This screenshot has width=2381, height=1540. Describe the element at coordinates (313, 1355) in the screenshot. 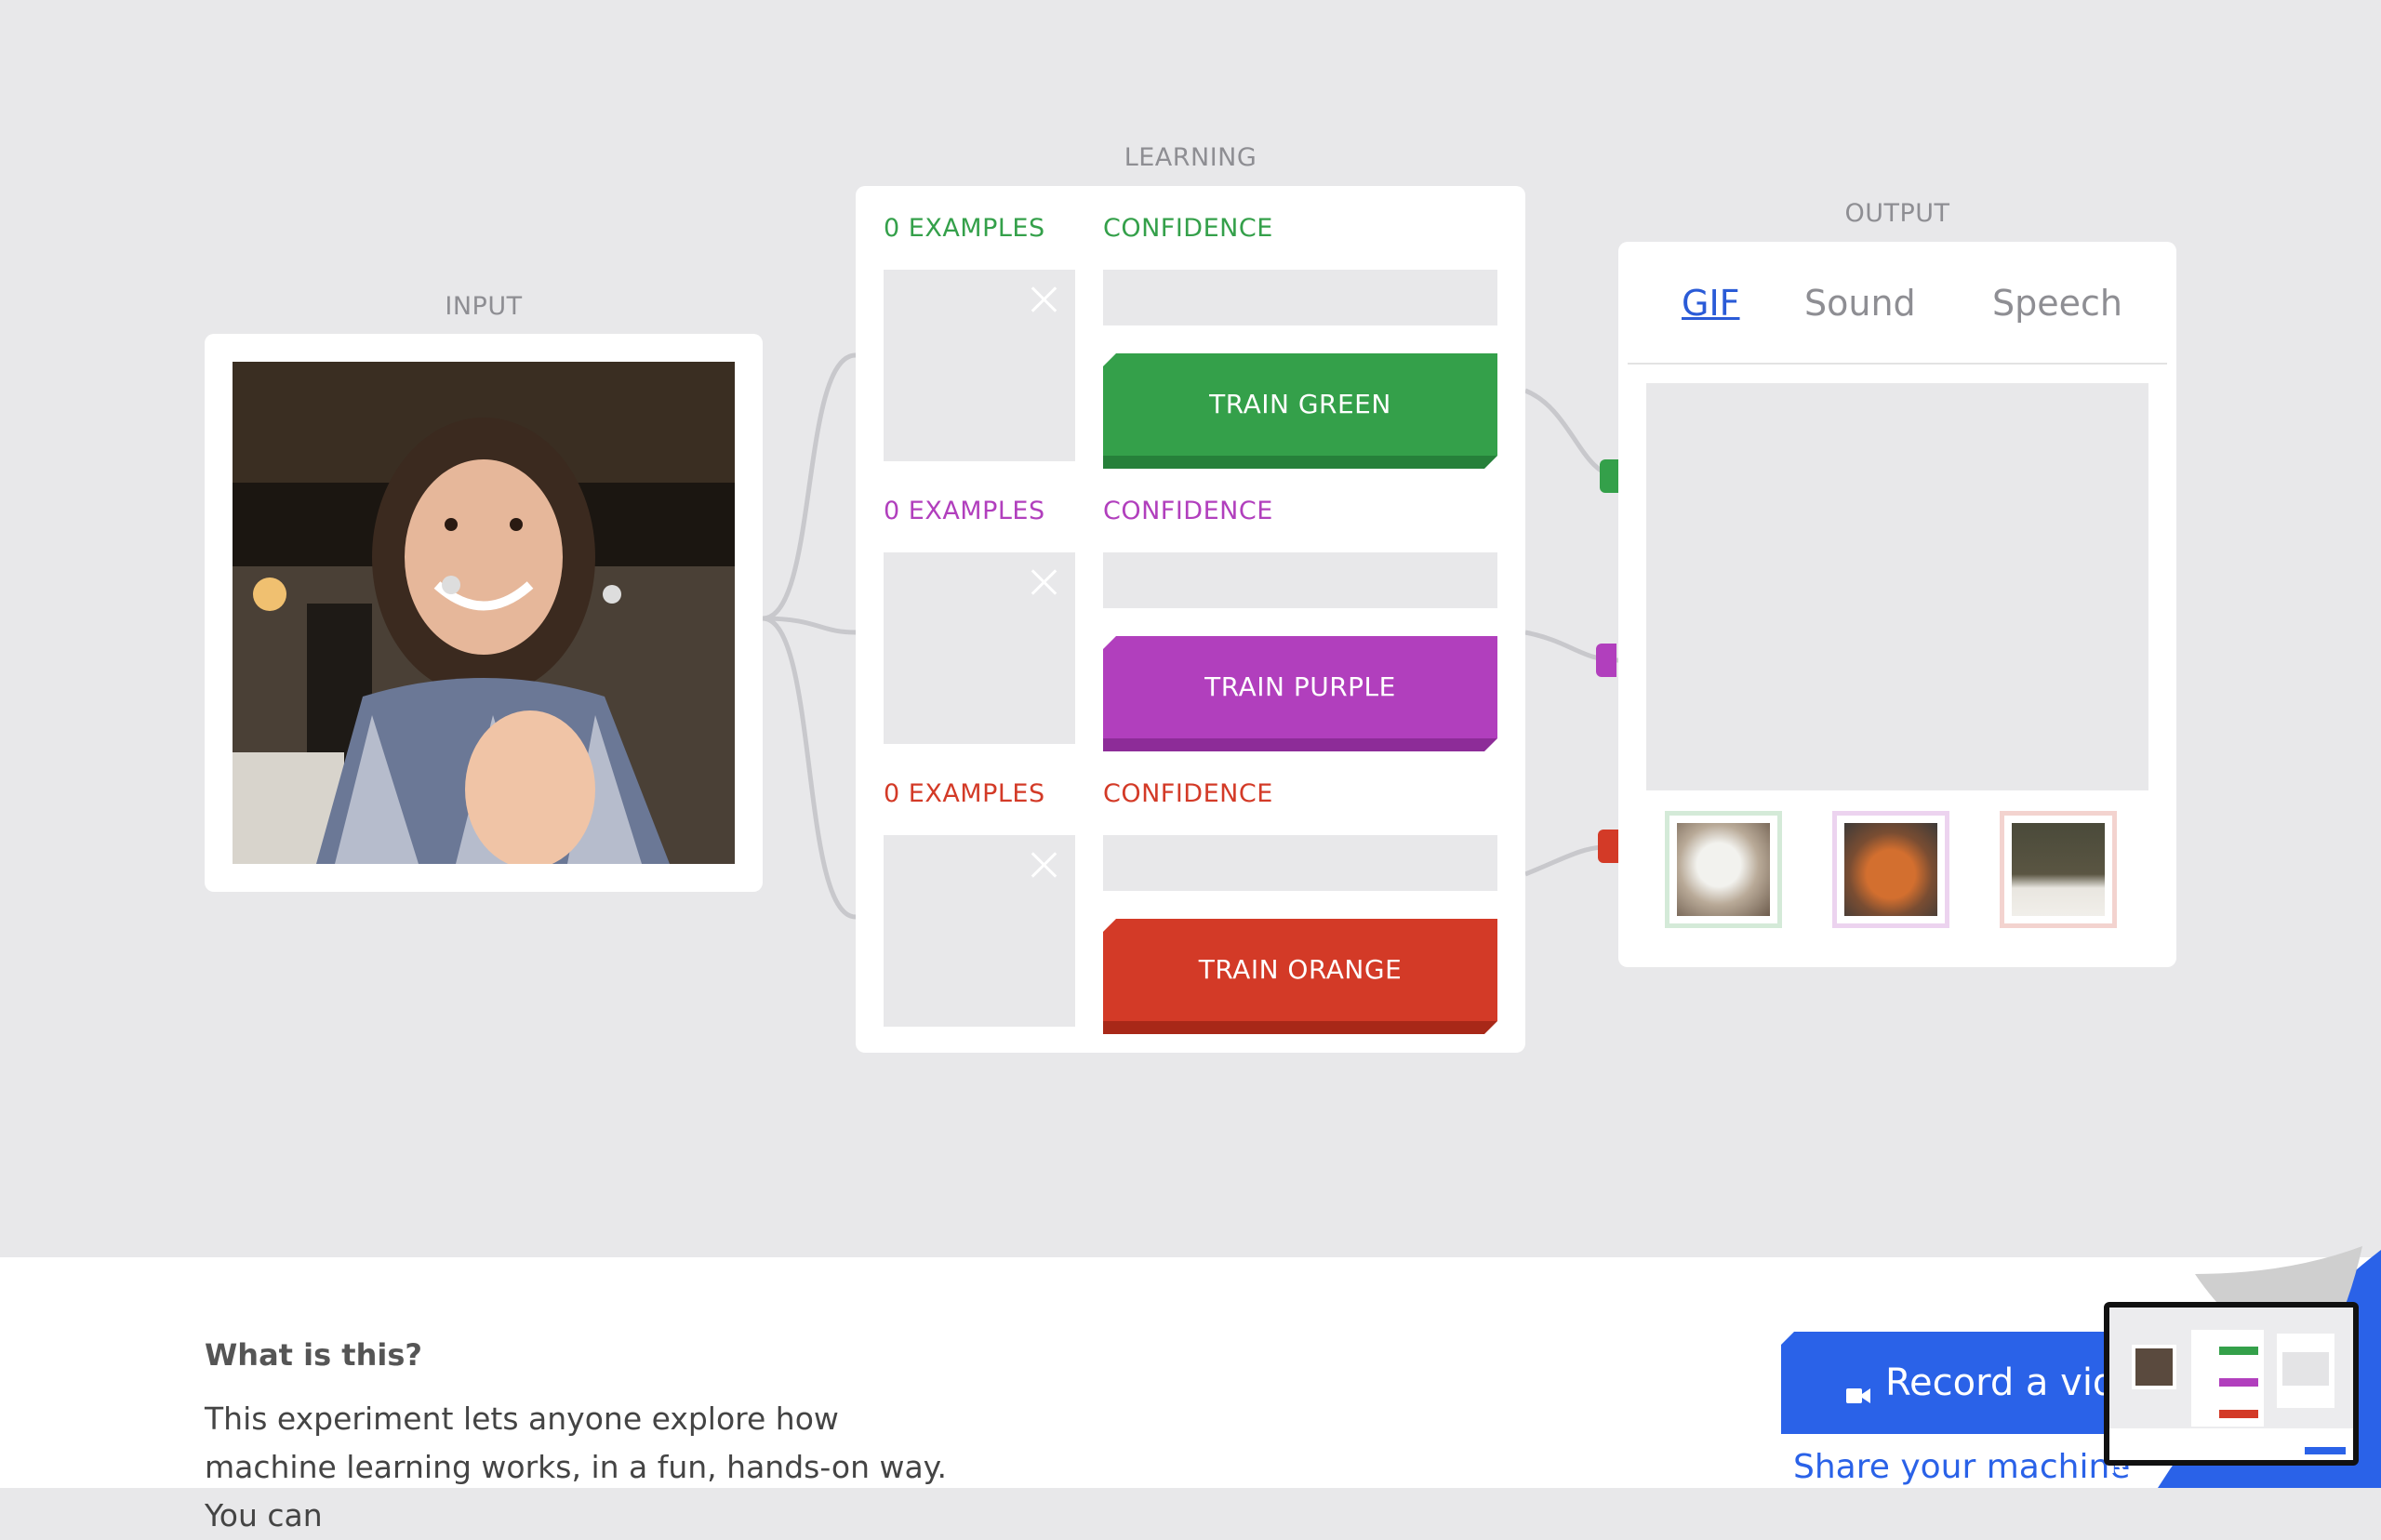

I see `about-title: What is this?` at that location.